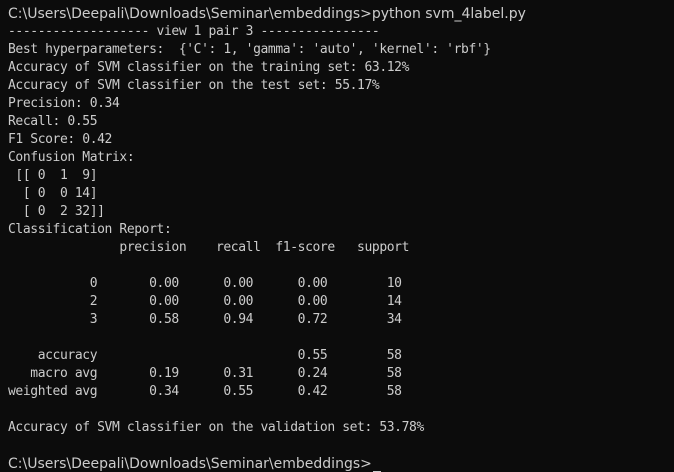 This screenshot has height=472, width=674. I want to click on precision-line: Precision: 0.34, so click(64, 103).